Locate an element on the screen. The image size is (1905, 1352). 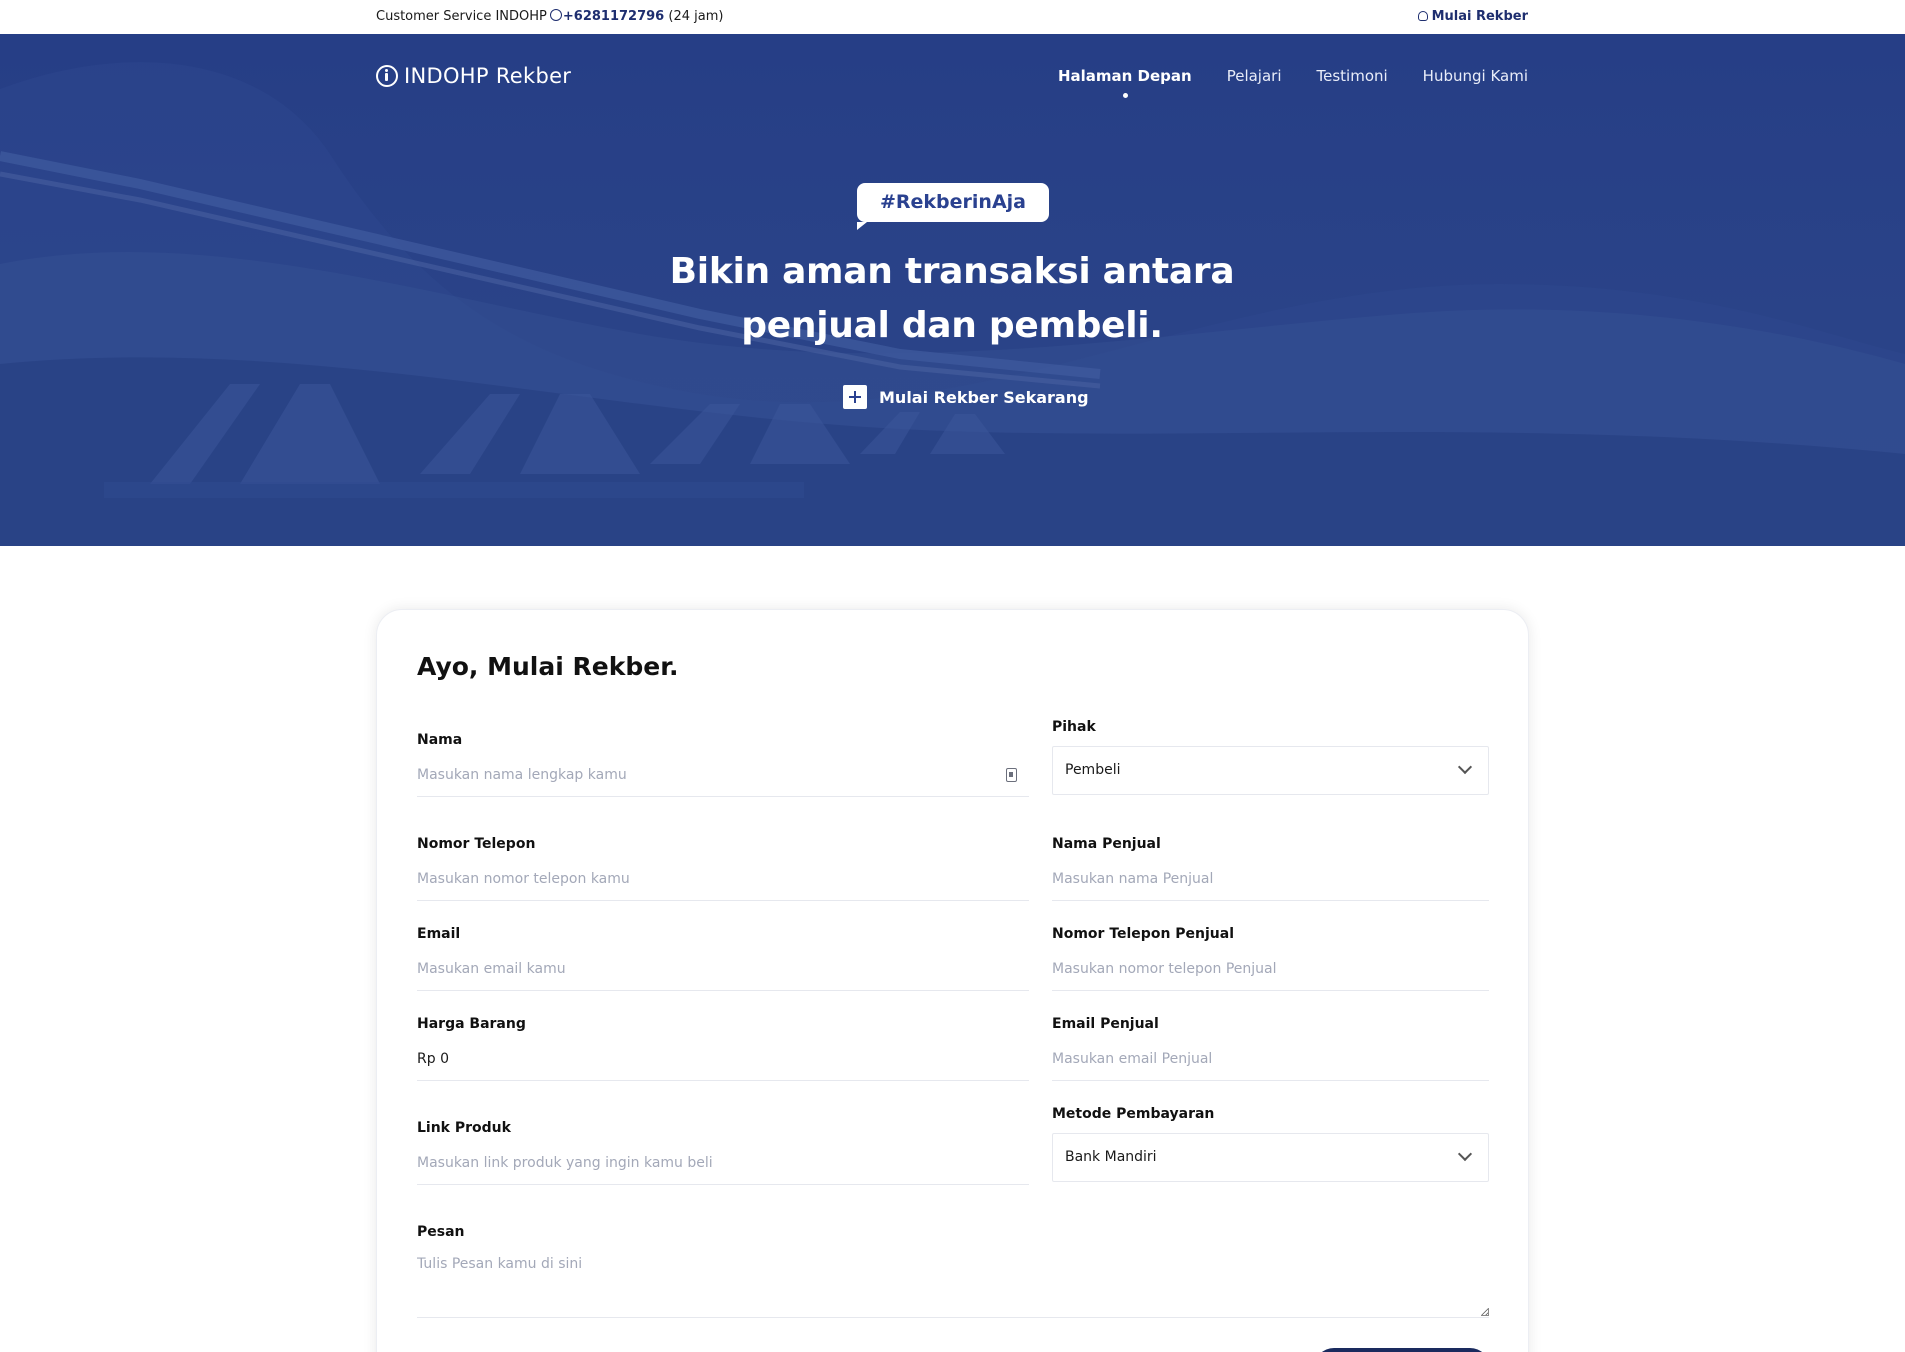
start-rekber-label: Mulai Rekber Sekarang is located at coordinates (984, 397).